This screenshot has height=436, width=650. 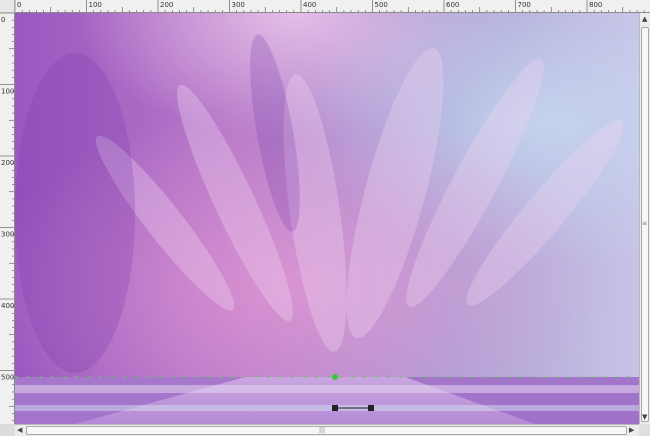 I want to click on scroll-down-arrow-icon: ▼, so click(x=644, y=417).